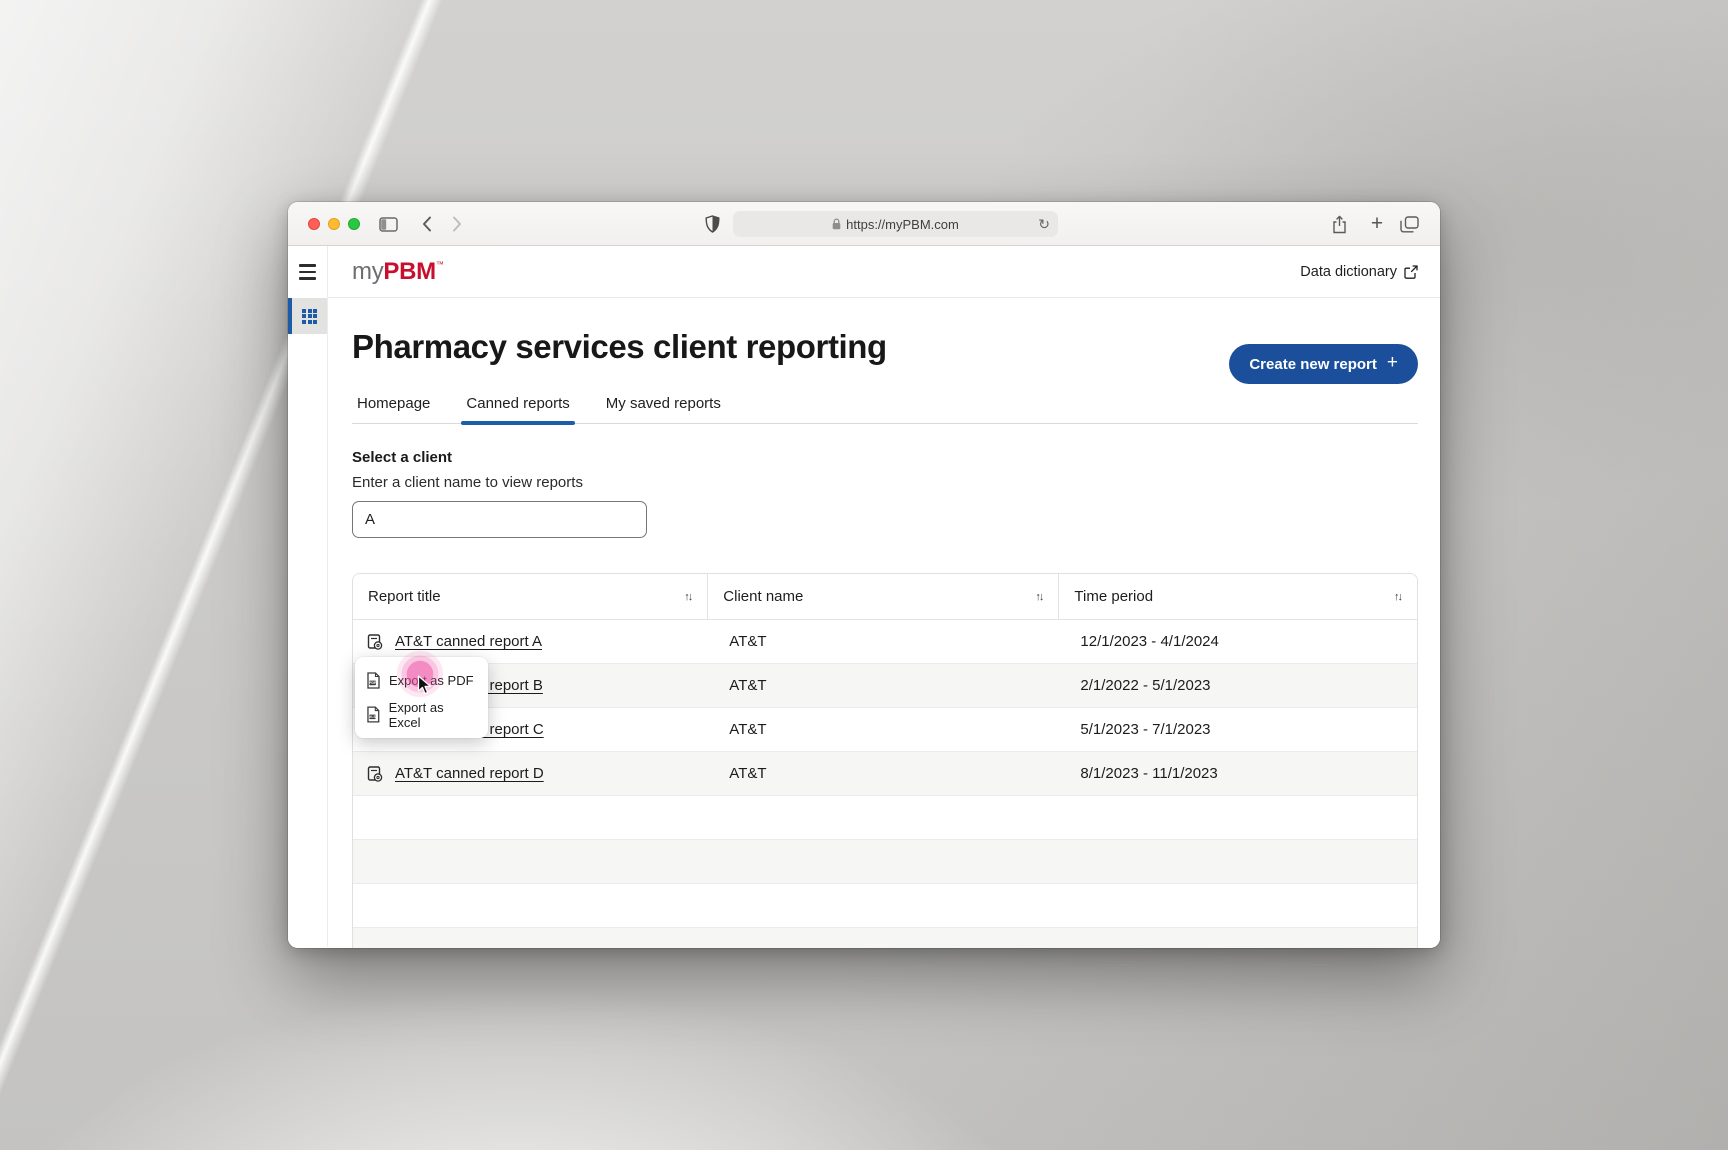 This screenshot has width=1728, height=1150. What do you see at coordinates (1313, 364) in the screenshot?
I see `create-button-label: Create new report` at bounding box center [1313, 364].